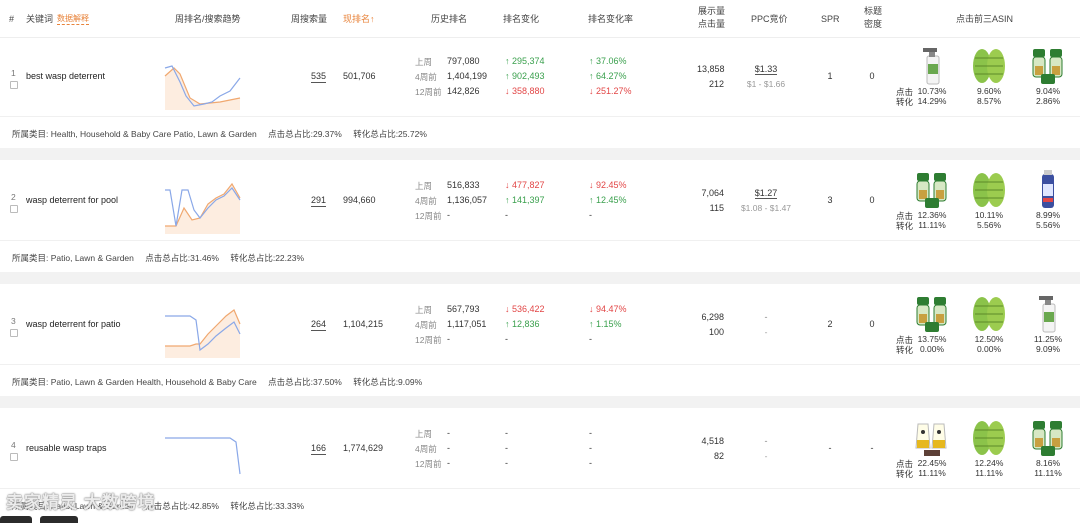 The width and height of the screenshot is (1080, 523). Describe the element at coordinates (463, 61) in the screenshot. I see `history-rank-last-week: 797,080` at that location.